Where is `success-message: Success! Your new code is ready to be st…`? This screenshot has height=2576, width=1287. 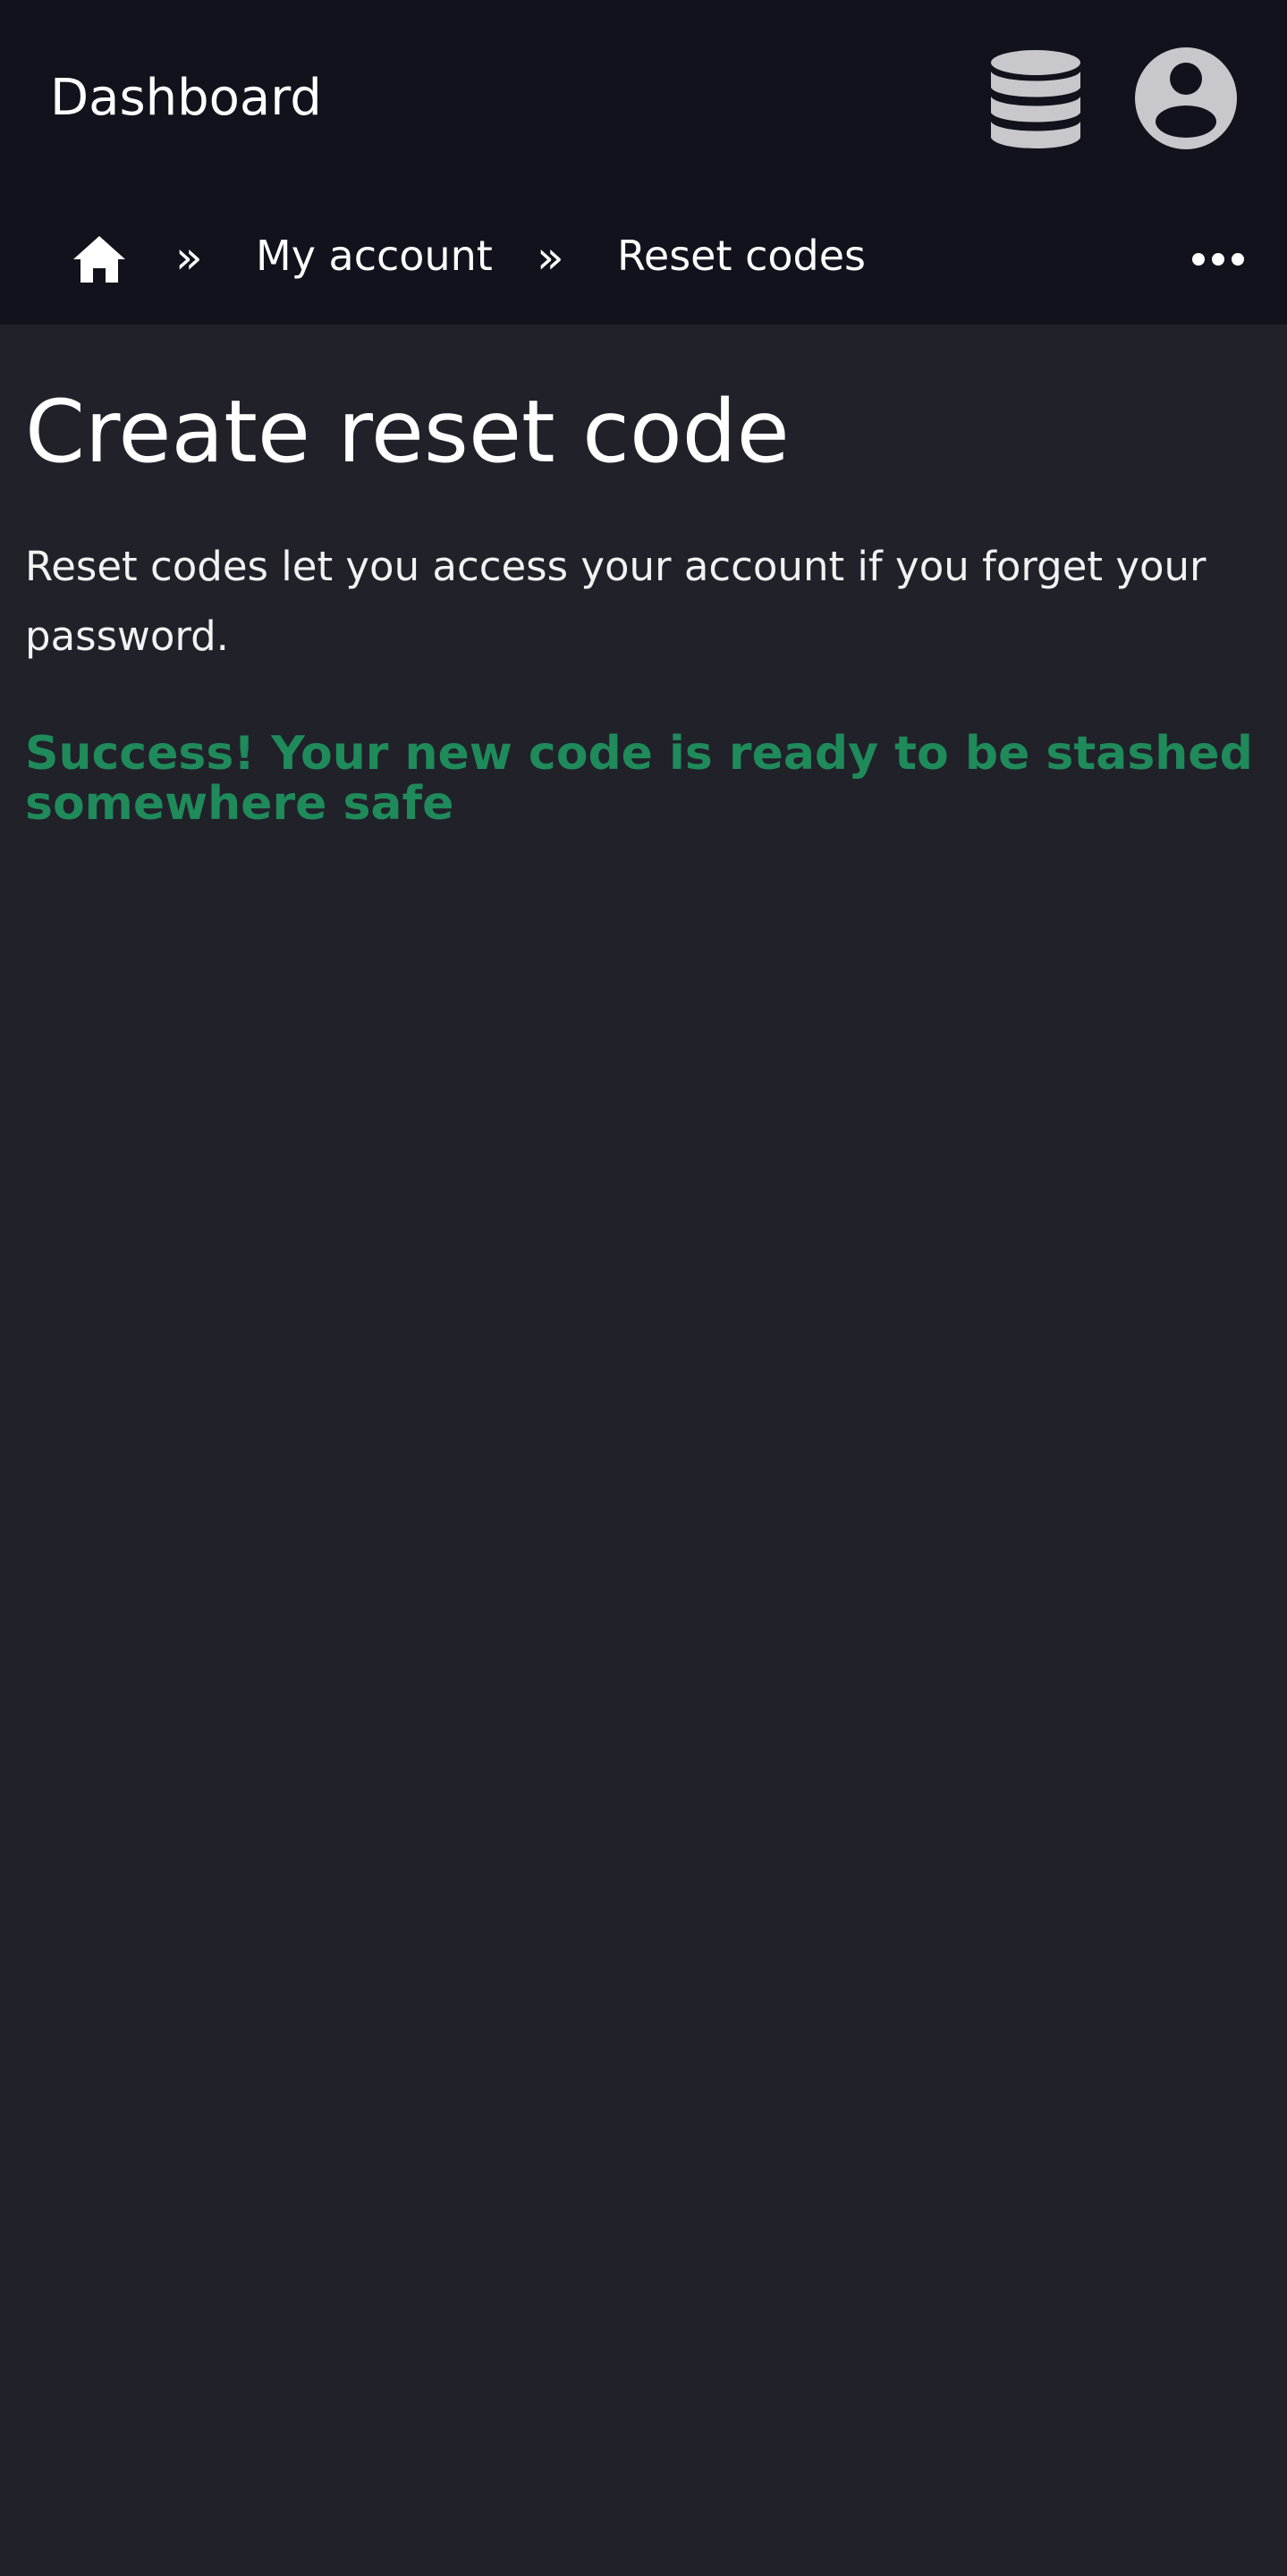 success-message: Success! Your new code is ready to be st… is located at coordinates (639, 779).